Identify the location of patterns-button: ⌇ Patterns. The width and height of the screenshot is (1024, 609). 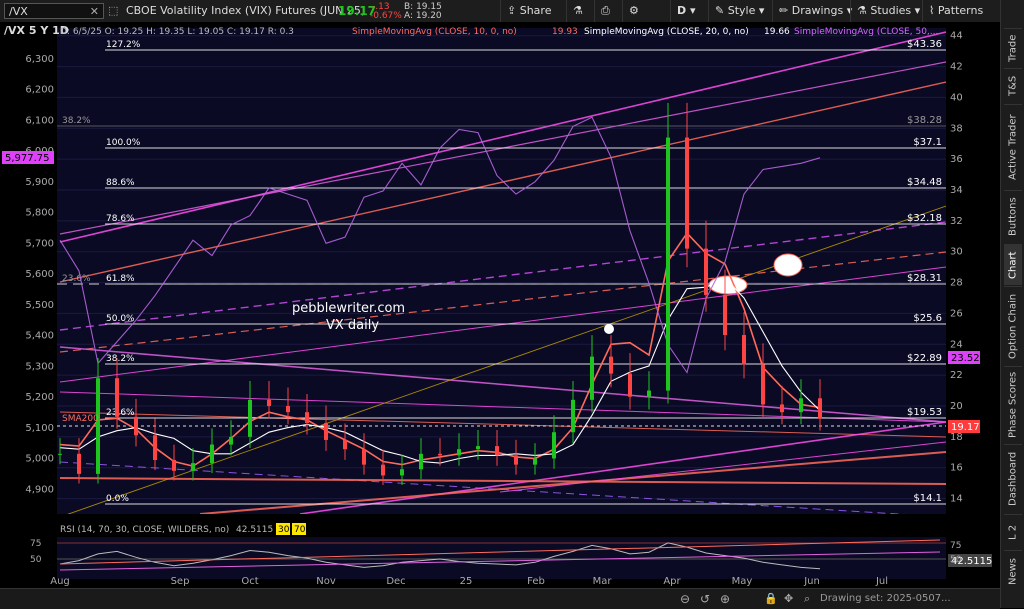
(955, 11).